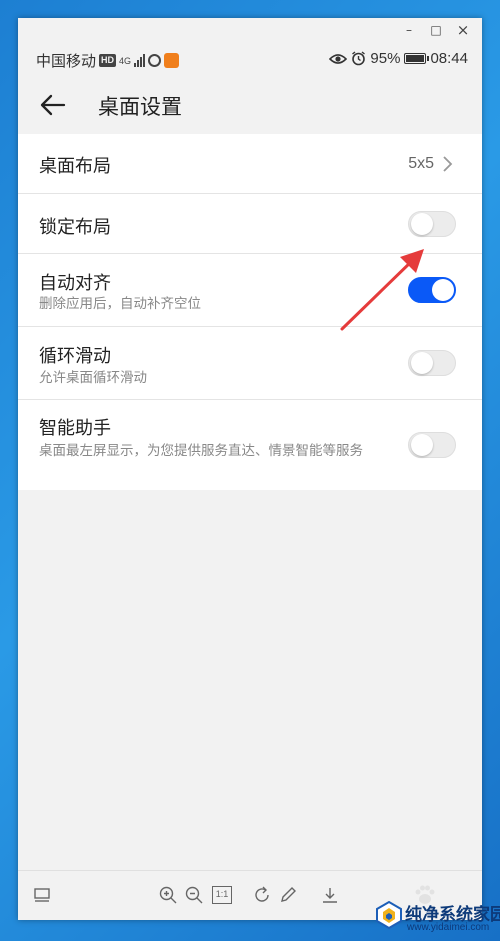  I want to click on site-logo-icon, so click(389, 915).